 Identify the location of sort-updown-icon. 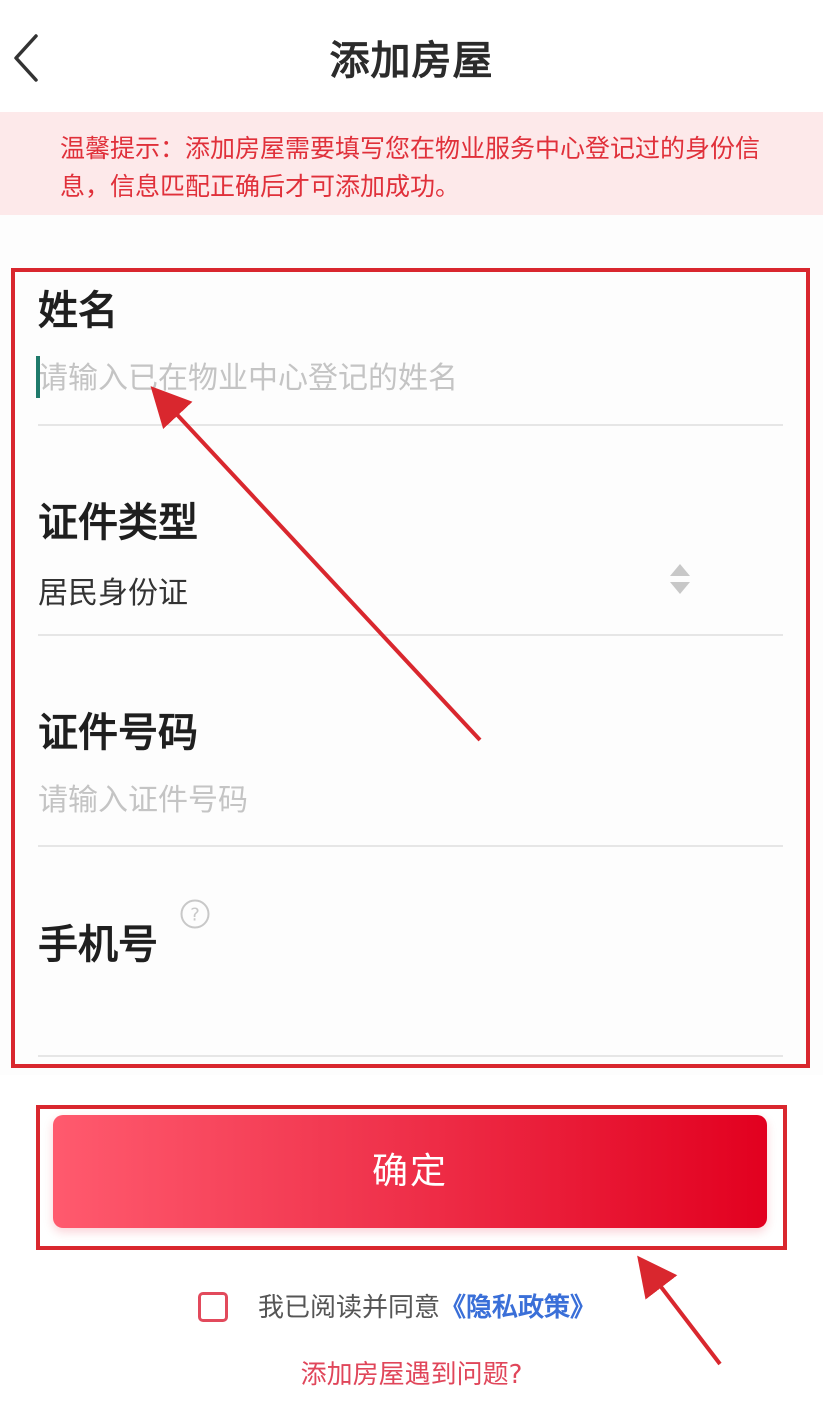
(680, 579).